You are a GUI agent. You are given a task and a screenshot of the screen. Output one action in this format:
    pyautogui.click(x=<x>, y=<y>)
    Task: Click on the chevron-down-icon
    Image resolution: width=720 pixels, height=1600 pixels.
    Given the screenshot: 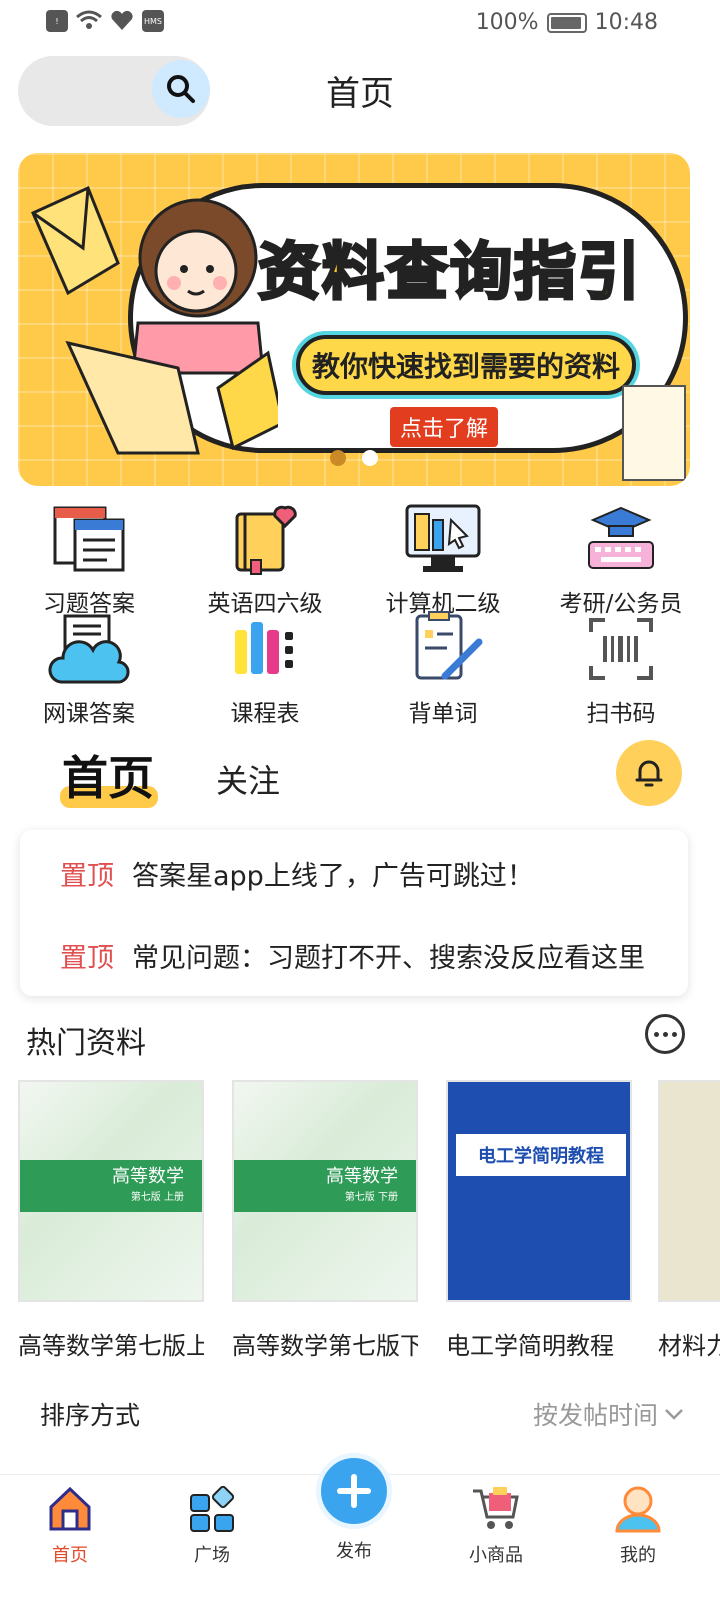 What is the action you would take?
    pyautogui.click(x=674, y=1414)
    